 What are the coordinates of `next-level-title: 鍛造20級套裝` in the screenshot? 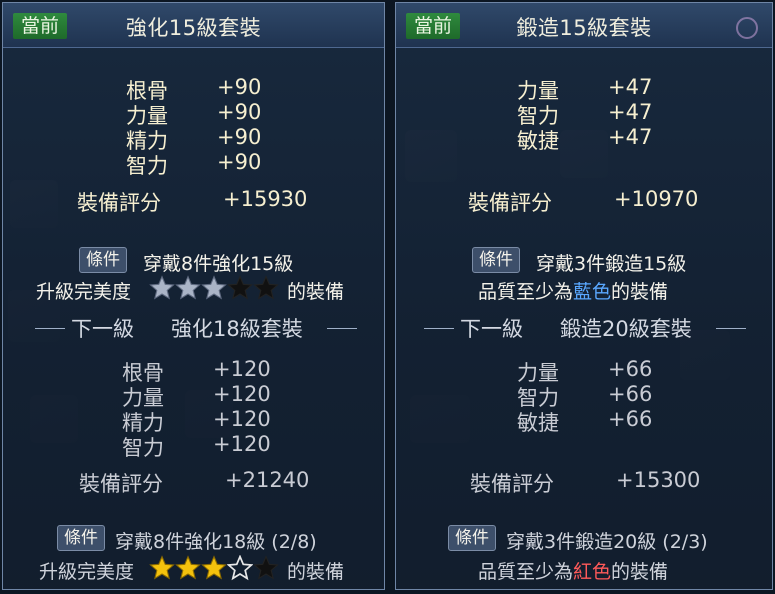 It's located at (626, 329).